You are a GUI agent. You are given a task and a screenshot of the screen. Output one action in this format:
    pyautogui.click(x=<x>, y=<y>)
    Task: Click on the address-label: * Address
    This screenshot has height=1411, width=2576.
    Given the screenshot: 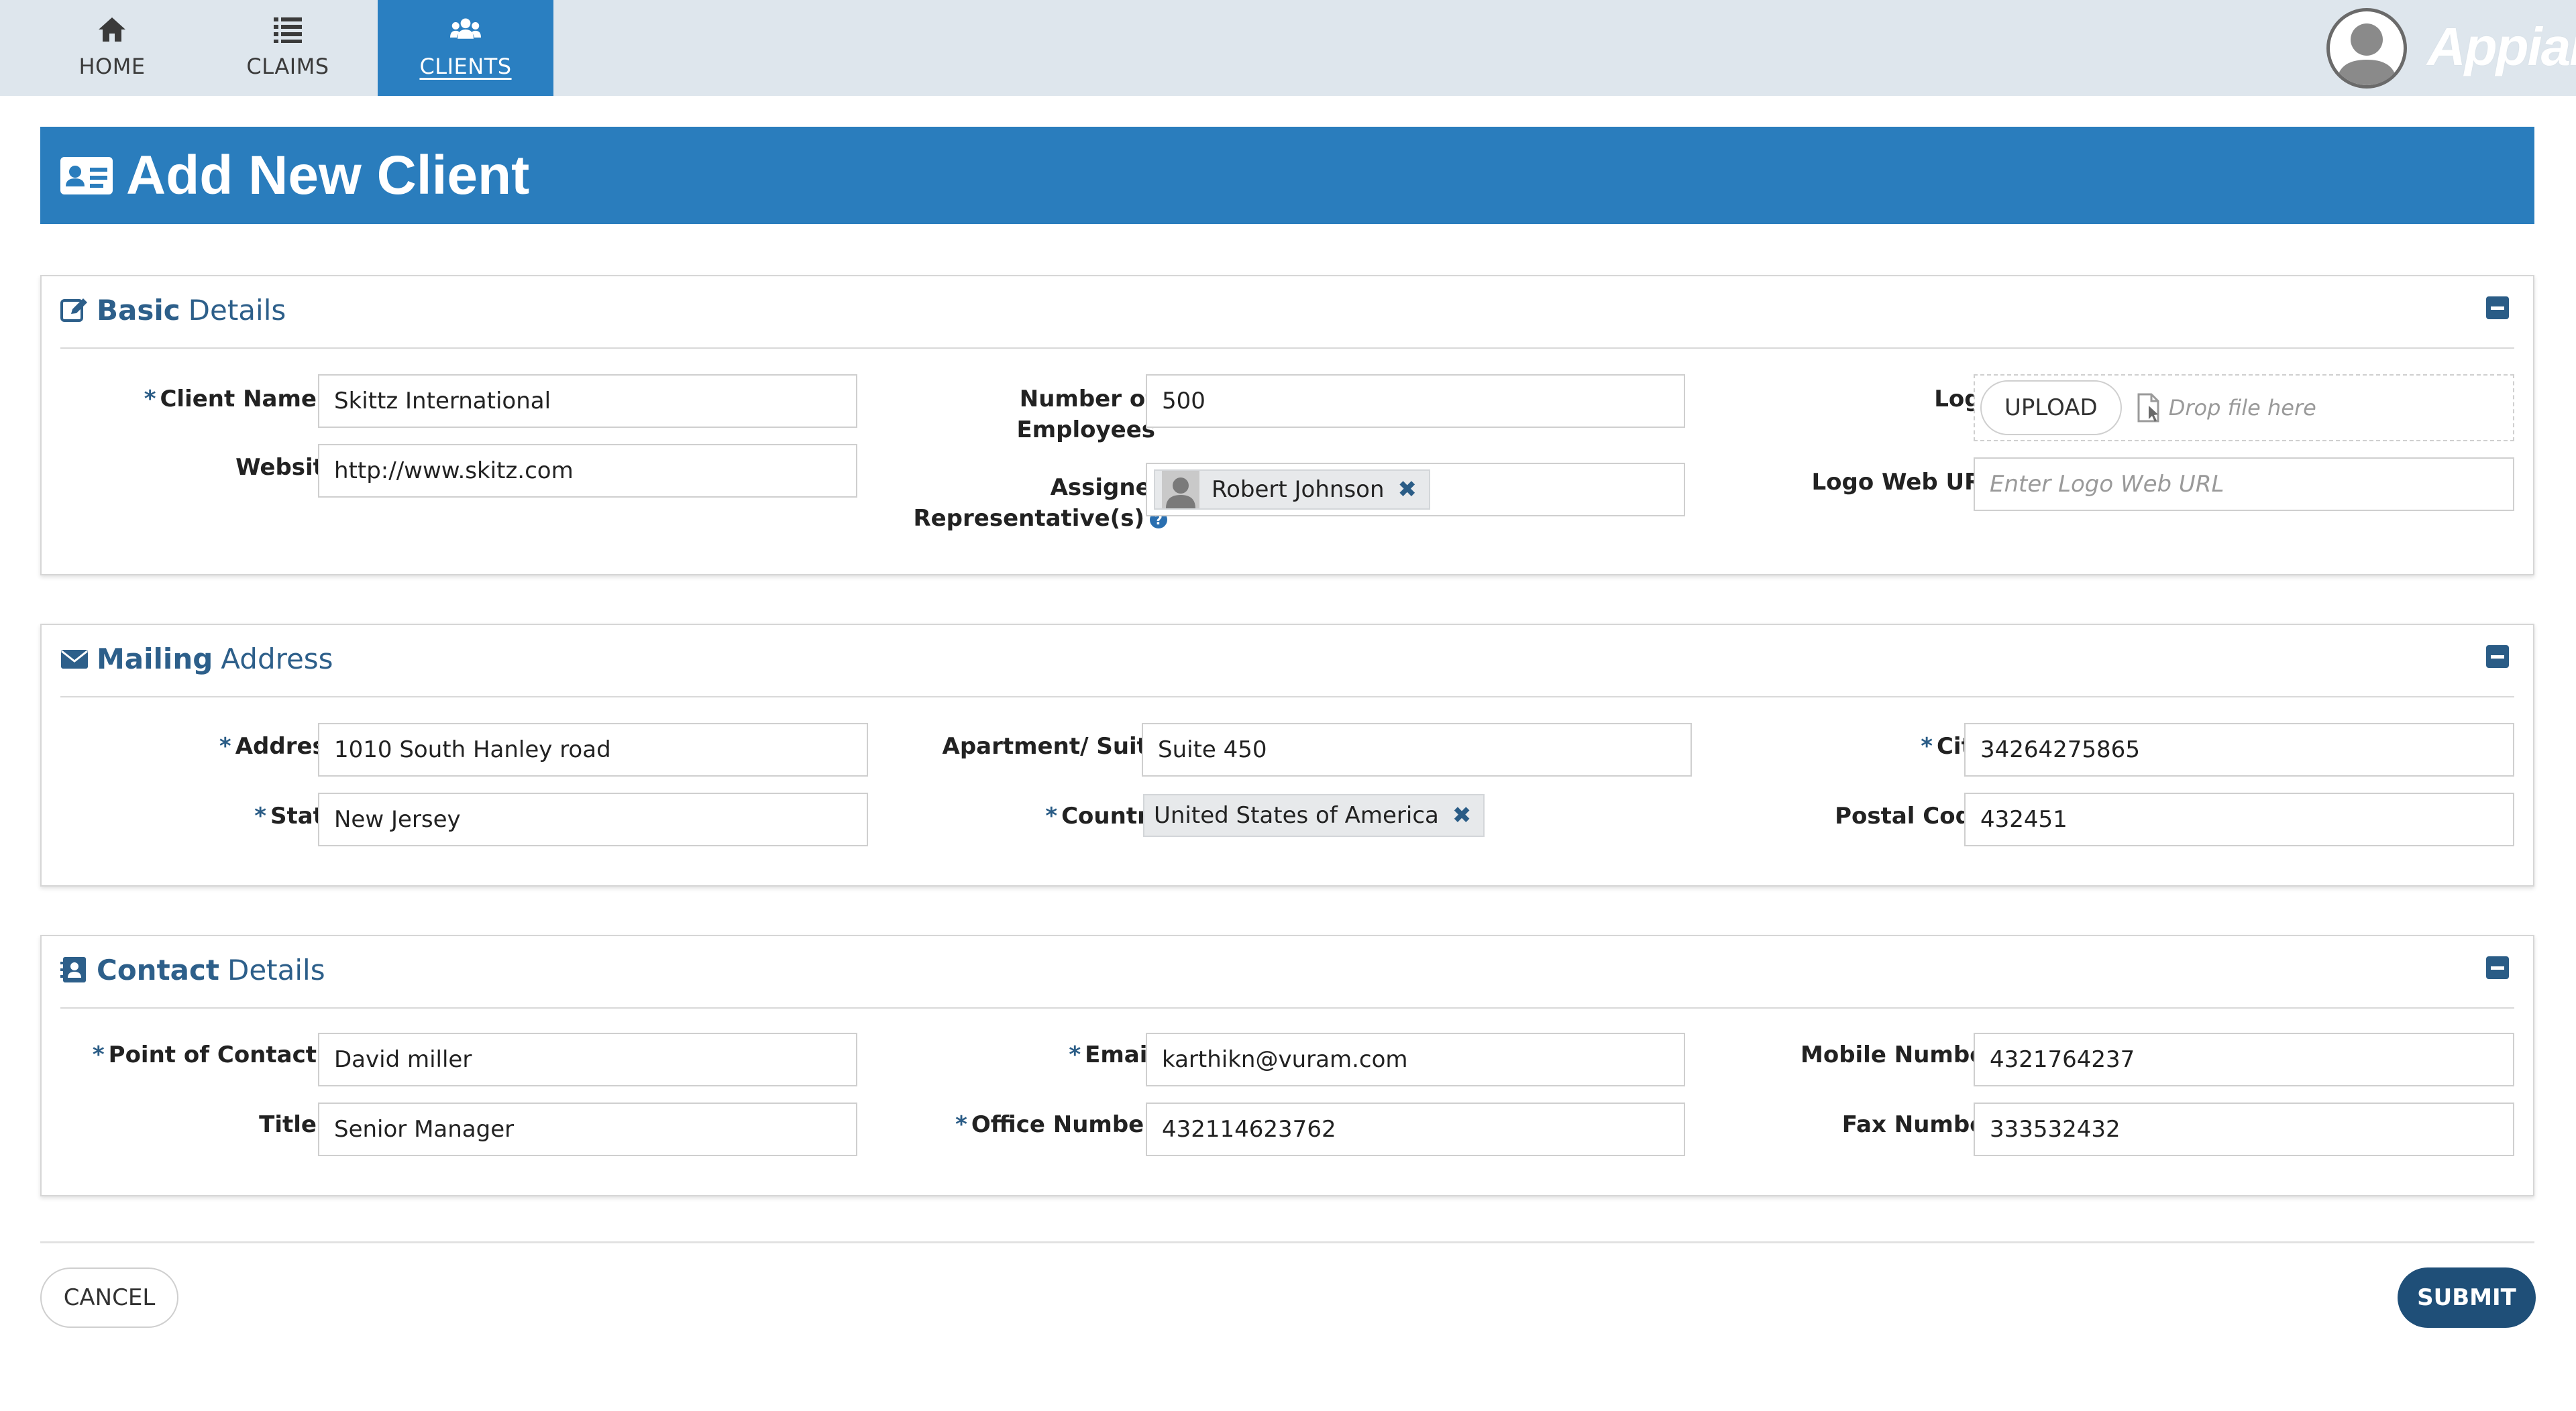 What is the action you would take?
    pyautogui.click(x=279, y=746)
    